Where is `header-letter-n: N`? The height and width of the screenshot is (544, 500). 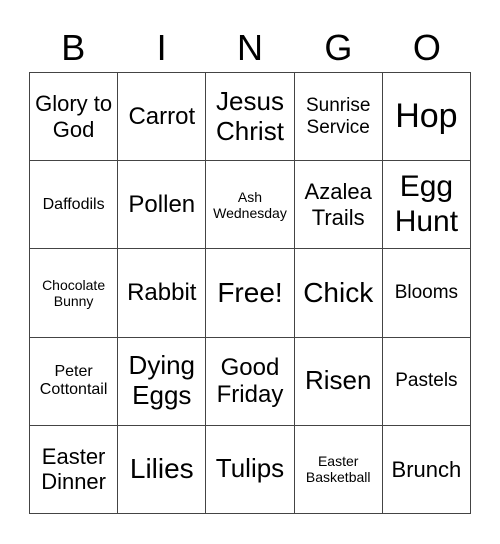 header-letter-n: N is located at coordinates (250, 47).